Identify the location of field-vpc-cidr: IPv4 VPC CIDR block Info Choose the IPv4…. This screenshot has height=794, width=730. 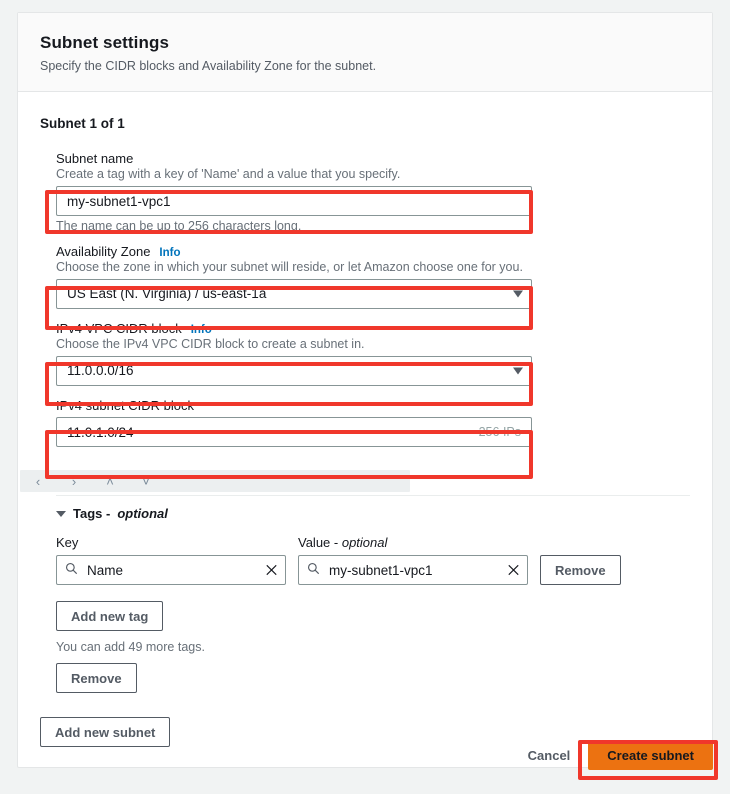
(373, 353).